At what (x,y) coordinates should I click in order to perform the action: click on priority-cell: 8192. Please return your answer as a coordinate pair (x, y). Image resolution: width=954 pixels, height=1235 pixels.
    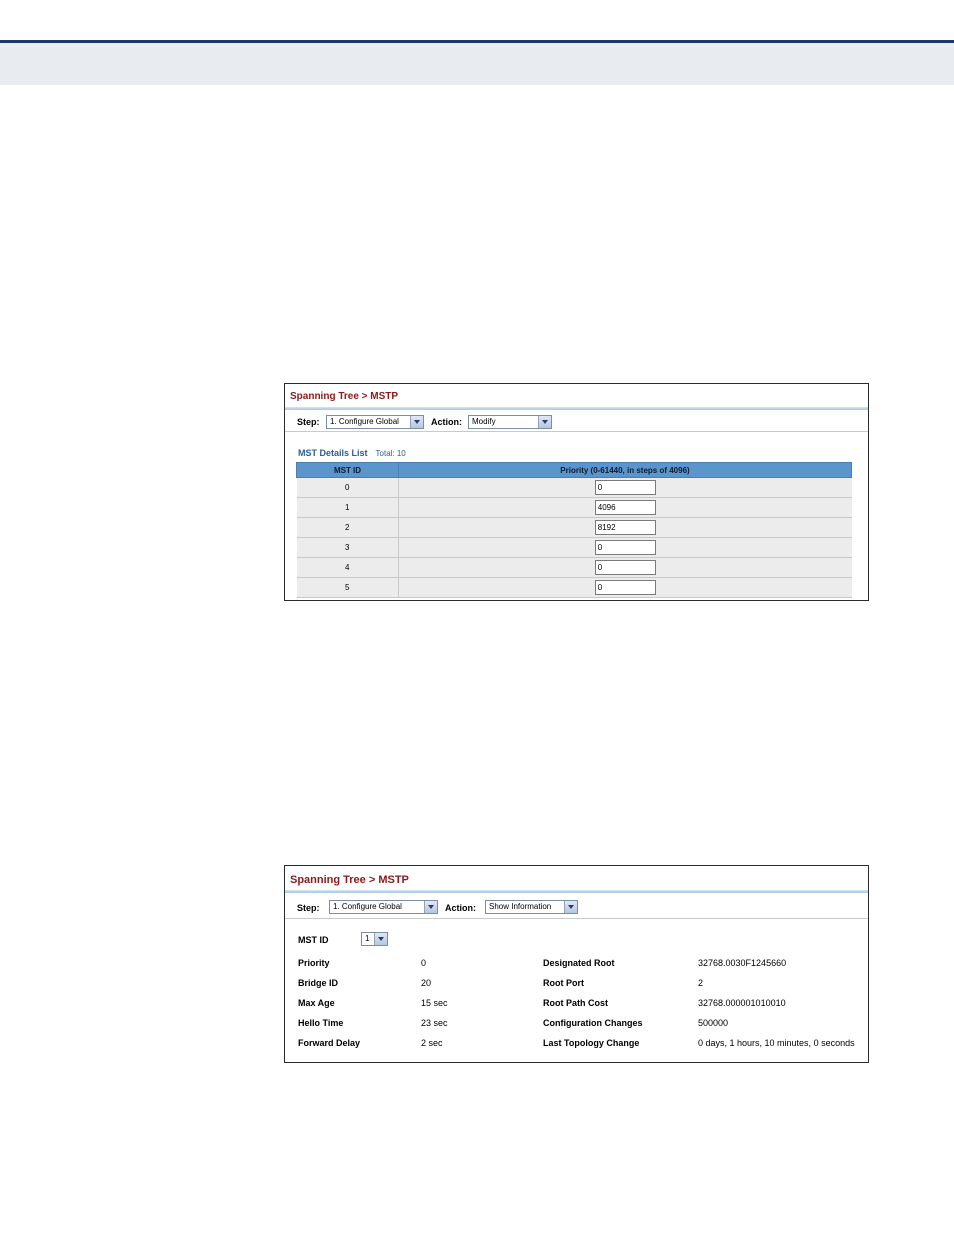
    Looking at the image, I should click on (625, 527).